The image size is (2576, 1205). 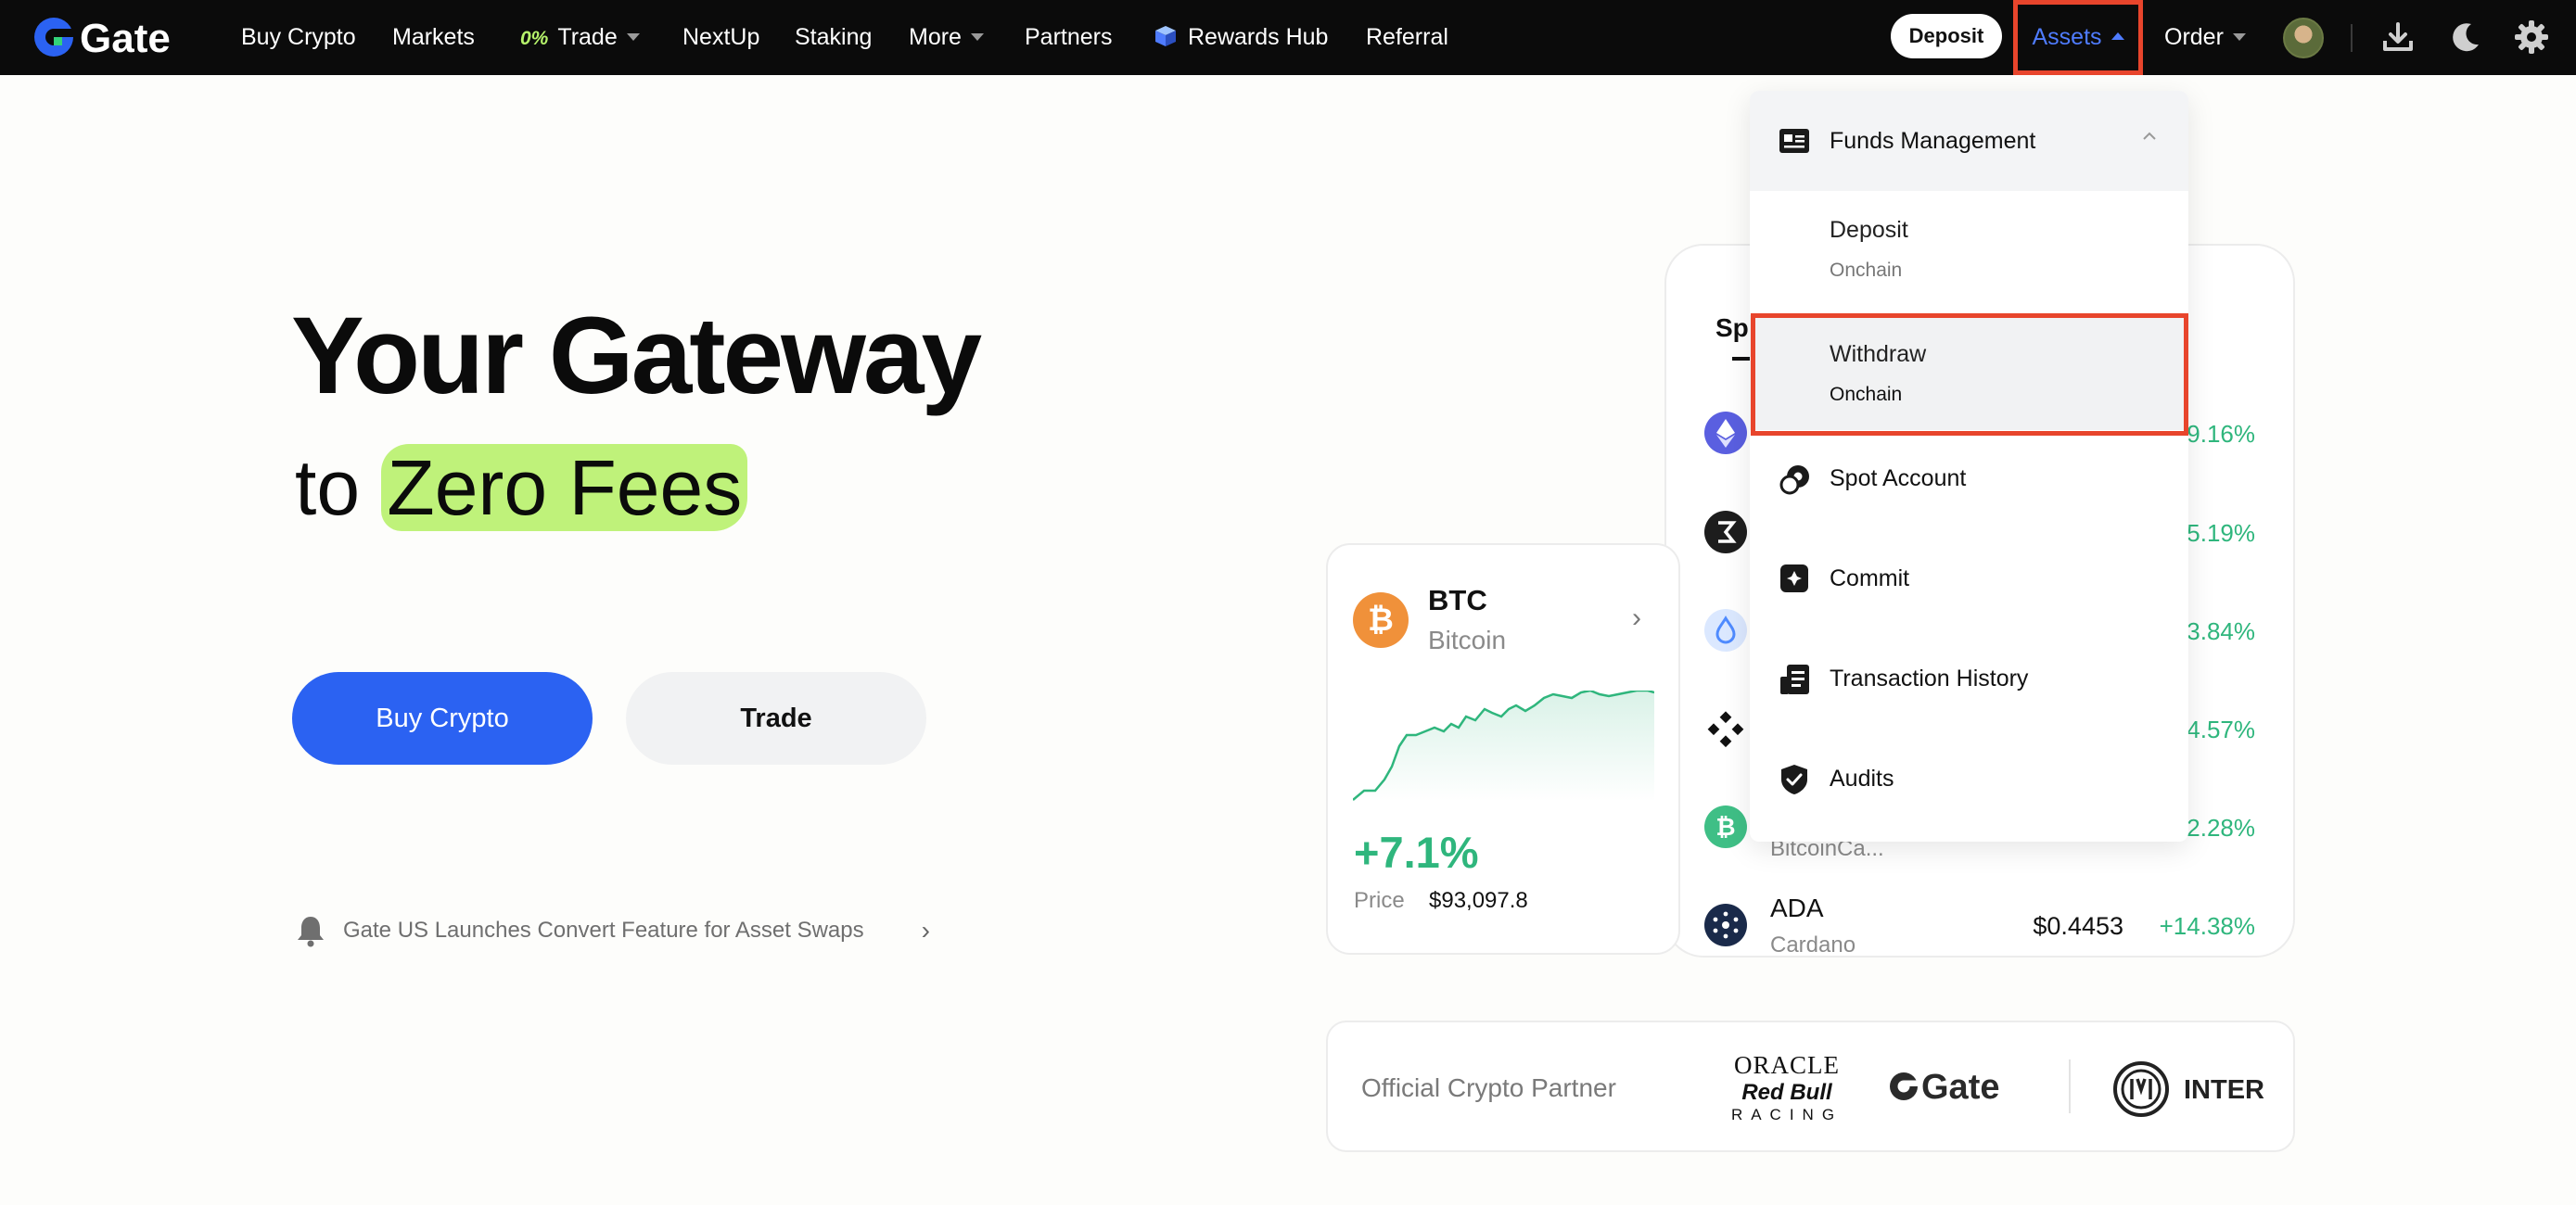 I want to click on funds-management-header: Funds Management, so click(x=1969, y=141).